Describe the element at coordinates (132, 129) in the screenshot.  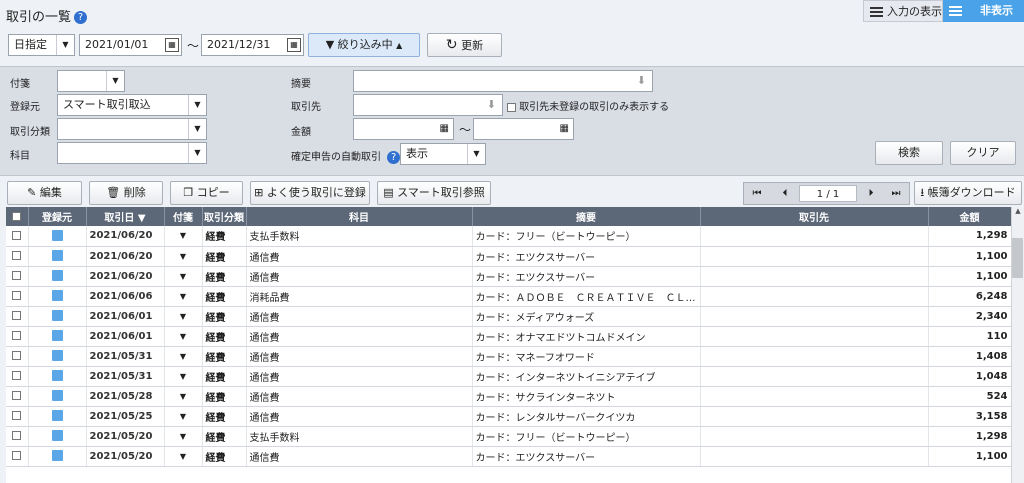
I see `type-select: ▼` at that location.